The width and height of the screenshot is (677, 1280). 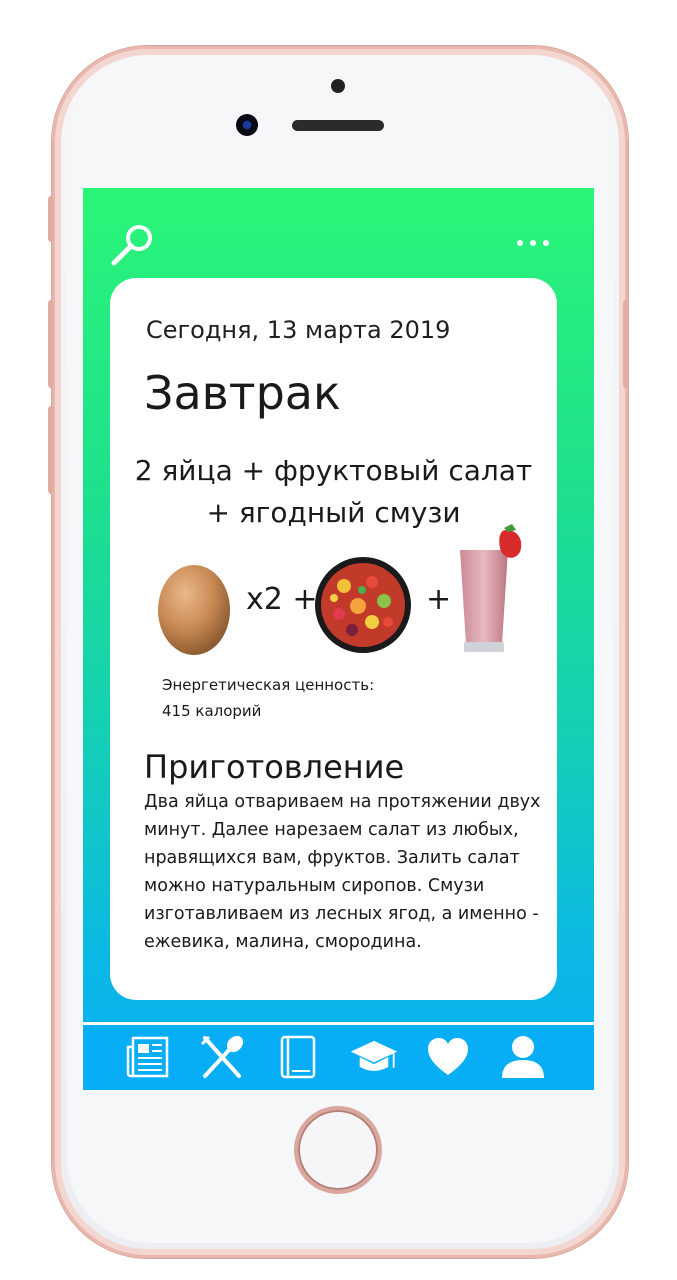 I want to click on tab-news, so click(x=148, y=1057).